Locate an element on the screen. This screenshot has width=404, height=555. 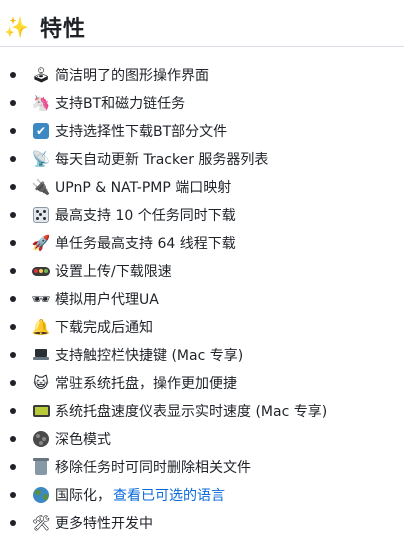
unicorn-icon: 🦄 is located at coordinates (41, 103).